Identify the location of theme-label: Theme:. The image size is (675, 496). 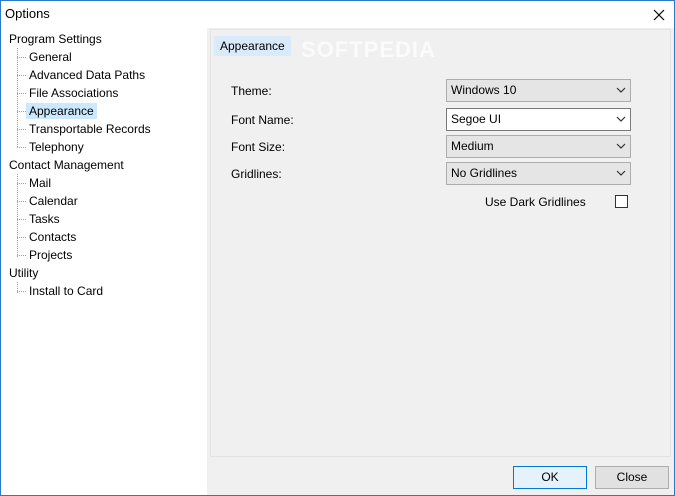
(251, 91).